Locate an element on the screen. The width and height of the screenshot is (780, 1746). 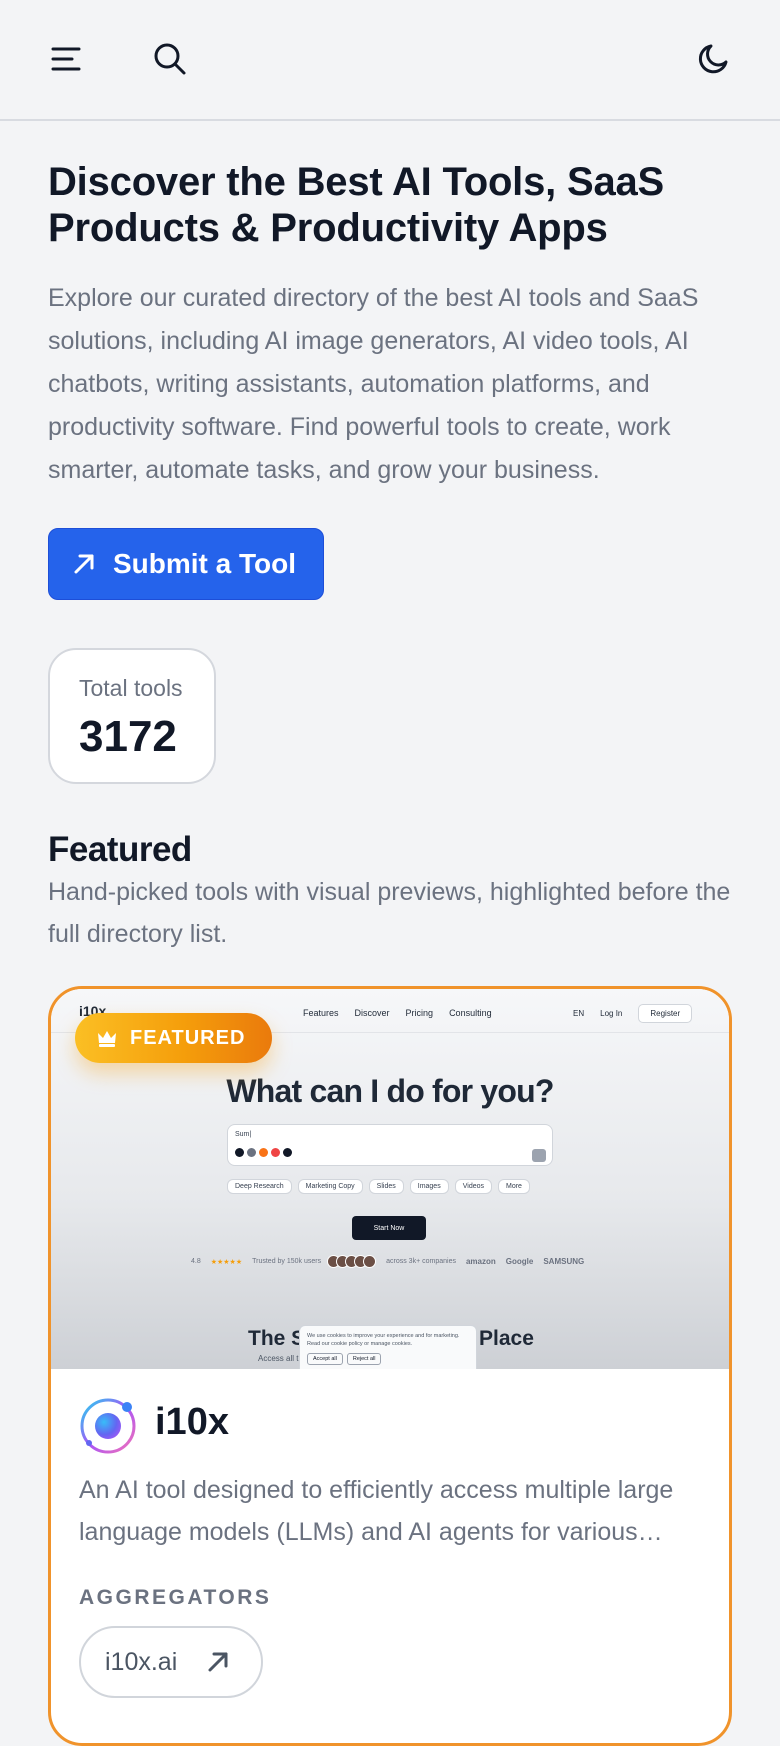
featured-badge: FEATURED is located at coordinates (173, 1038).